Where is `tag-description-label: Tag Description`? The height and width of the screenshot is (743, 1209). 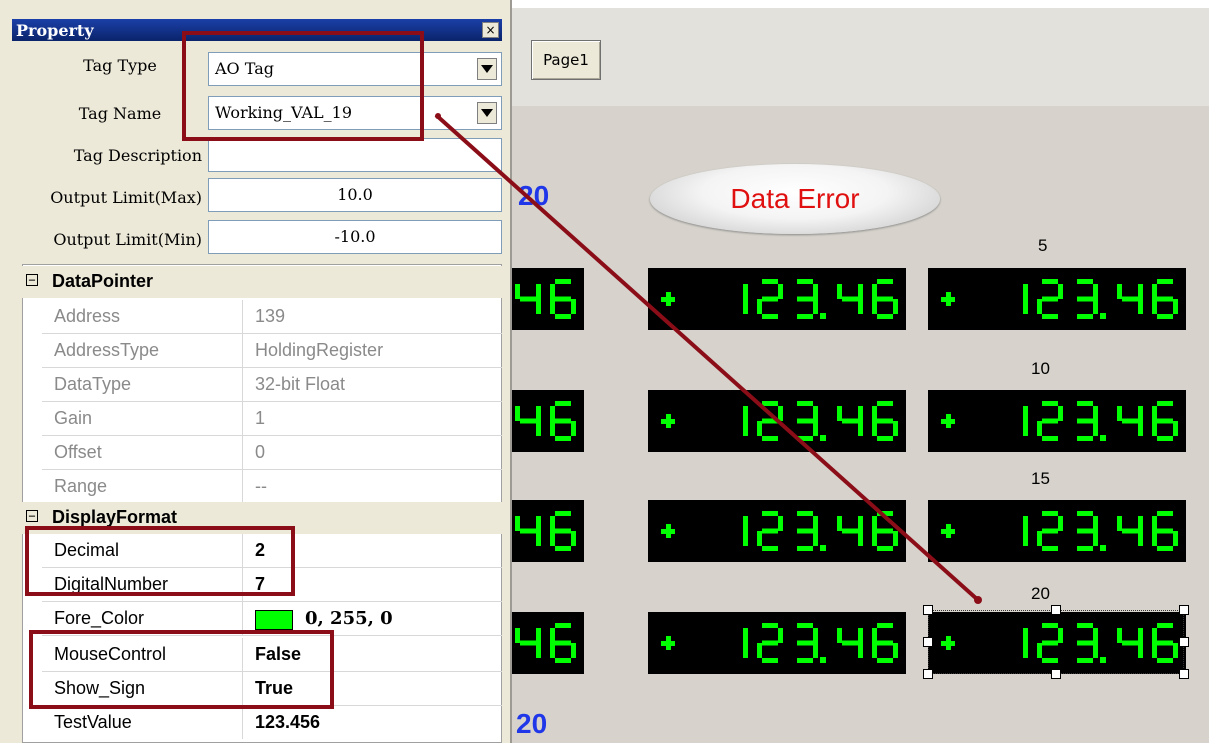
tag-description-label: Tag Description is located at coordinates (137, 155).